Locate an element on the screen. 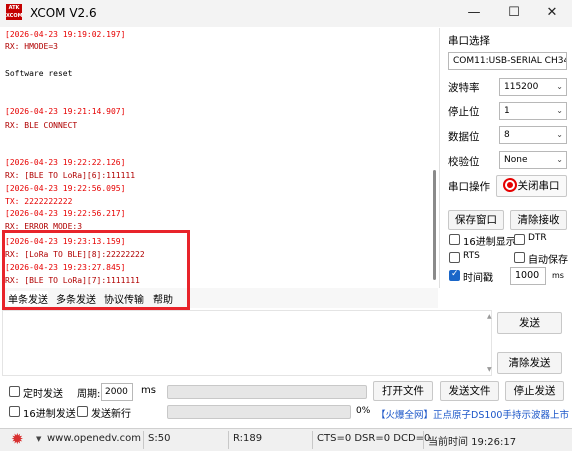  close-button: ✕ is located at coordinates (552, 13).